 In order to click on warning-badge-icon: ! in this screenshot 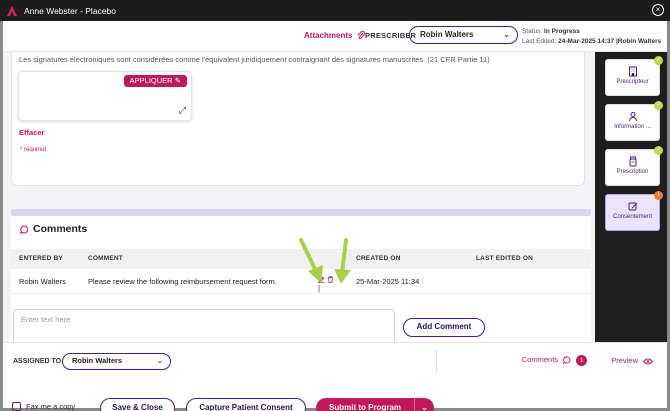, I will do `click(658, 195)`.